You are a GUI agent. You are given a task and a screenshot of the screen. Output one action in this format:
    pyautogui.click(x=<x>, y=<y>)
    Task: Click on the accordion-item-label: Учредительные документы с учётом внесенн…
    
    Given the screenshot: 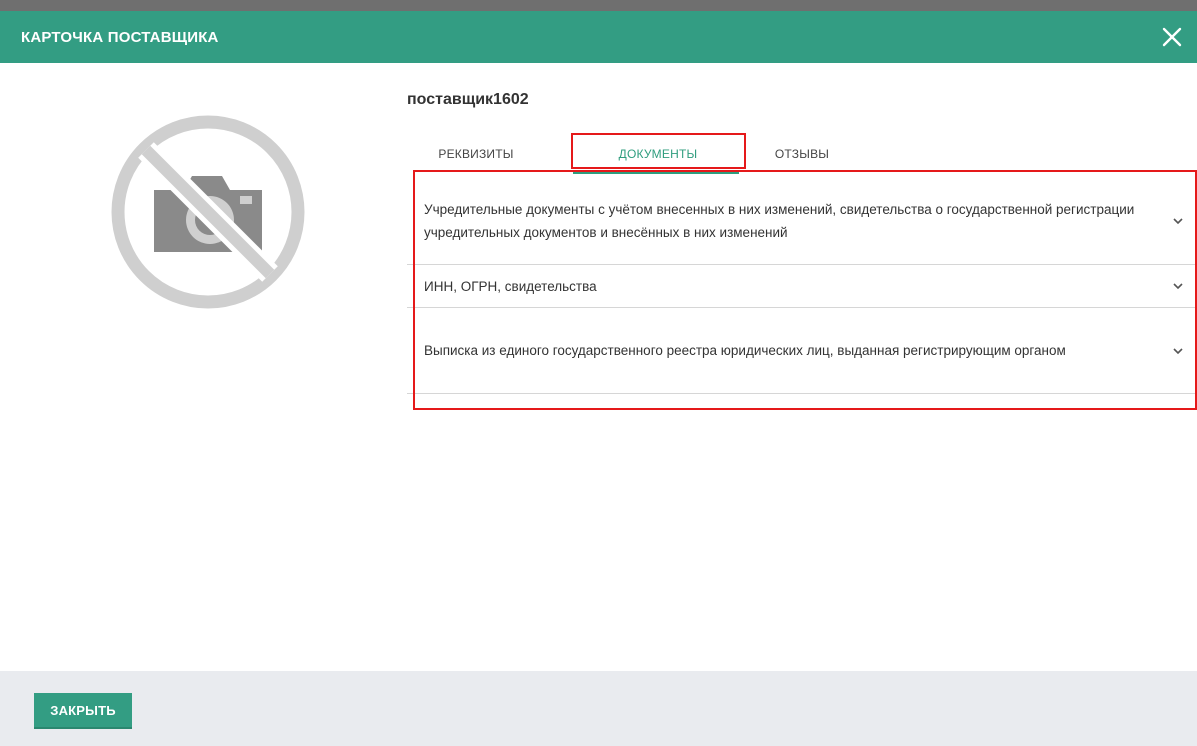 What is the action you would take?
    pyautogui.click(x=779, y=221)
    